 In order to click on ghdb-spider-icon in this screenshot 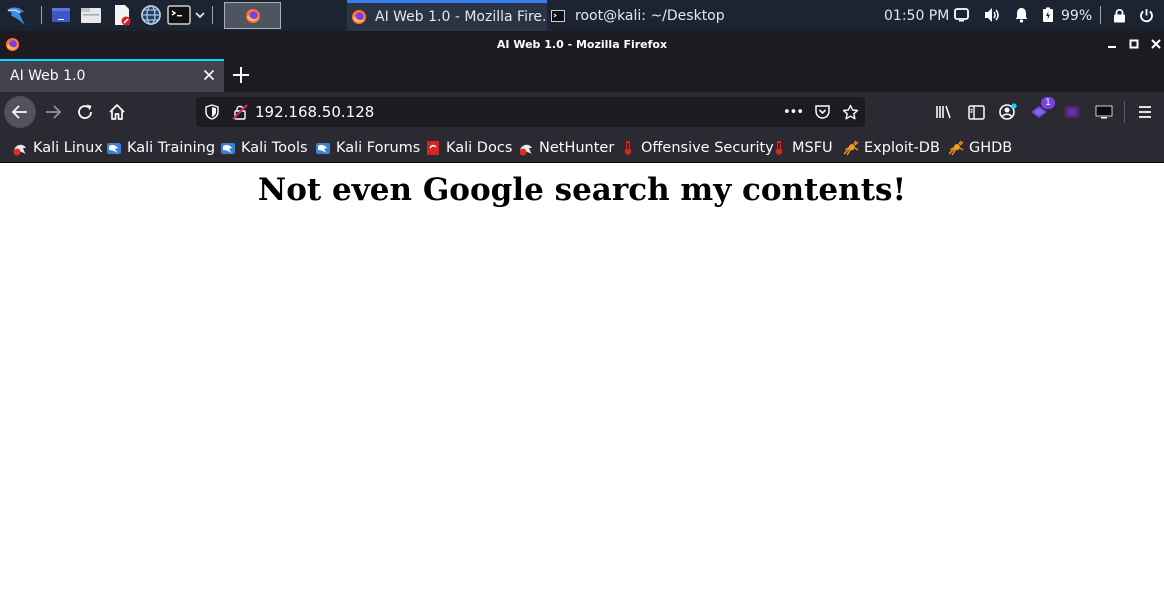, I will do `click(956, 148)`.